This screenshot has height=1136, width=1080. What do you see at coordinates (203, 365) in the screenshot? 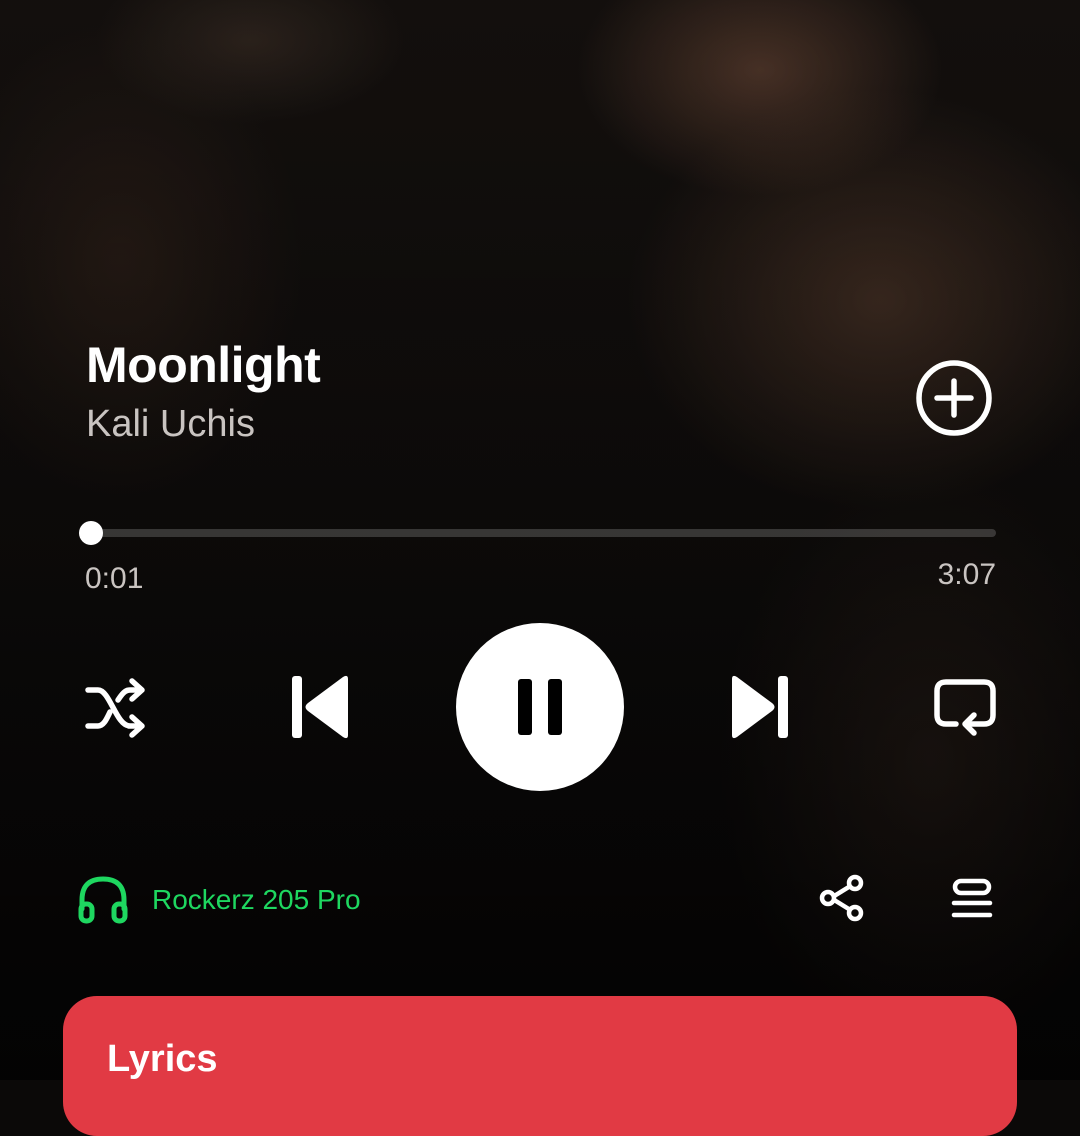
I see `track-title: Moonlight` at bounding box center [203, 365].